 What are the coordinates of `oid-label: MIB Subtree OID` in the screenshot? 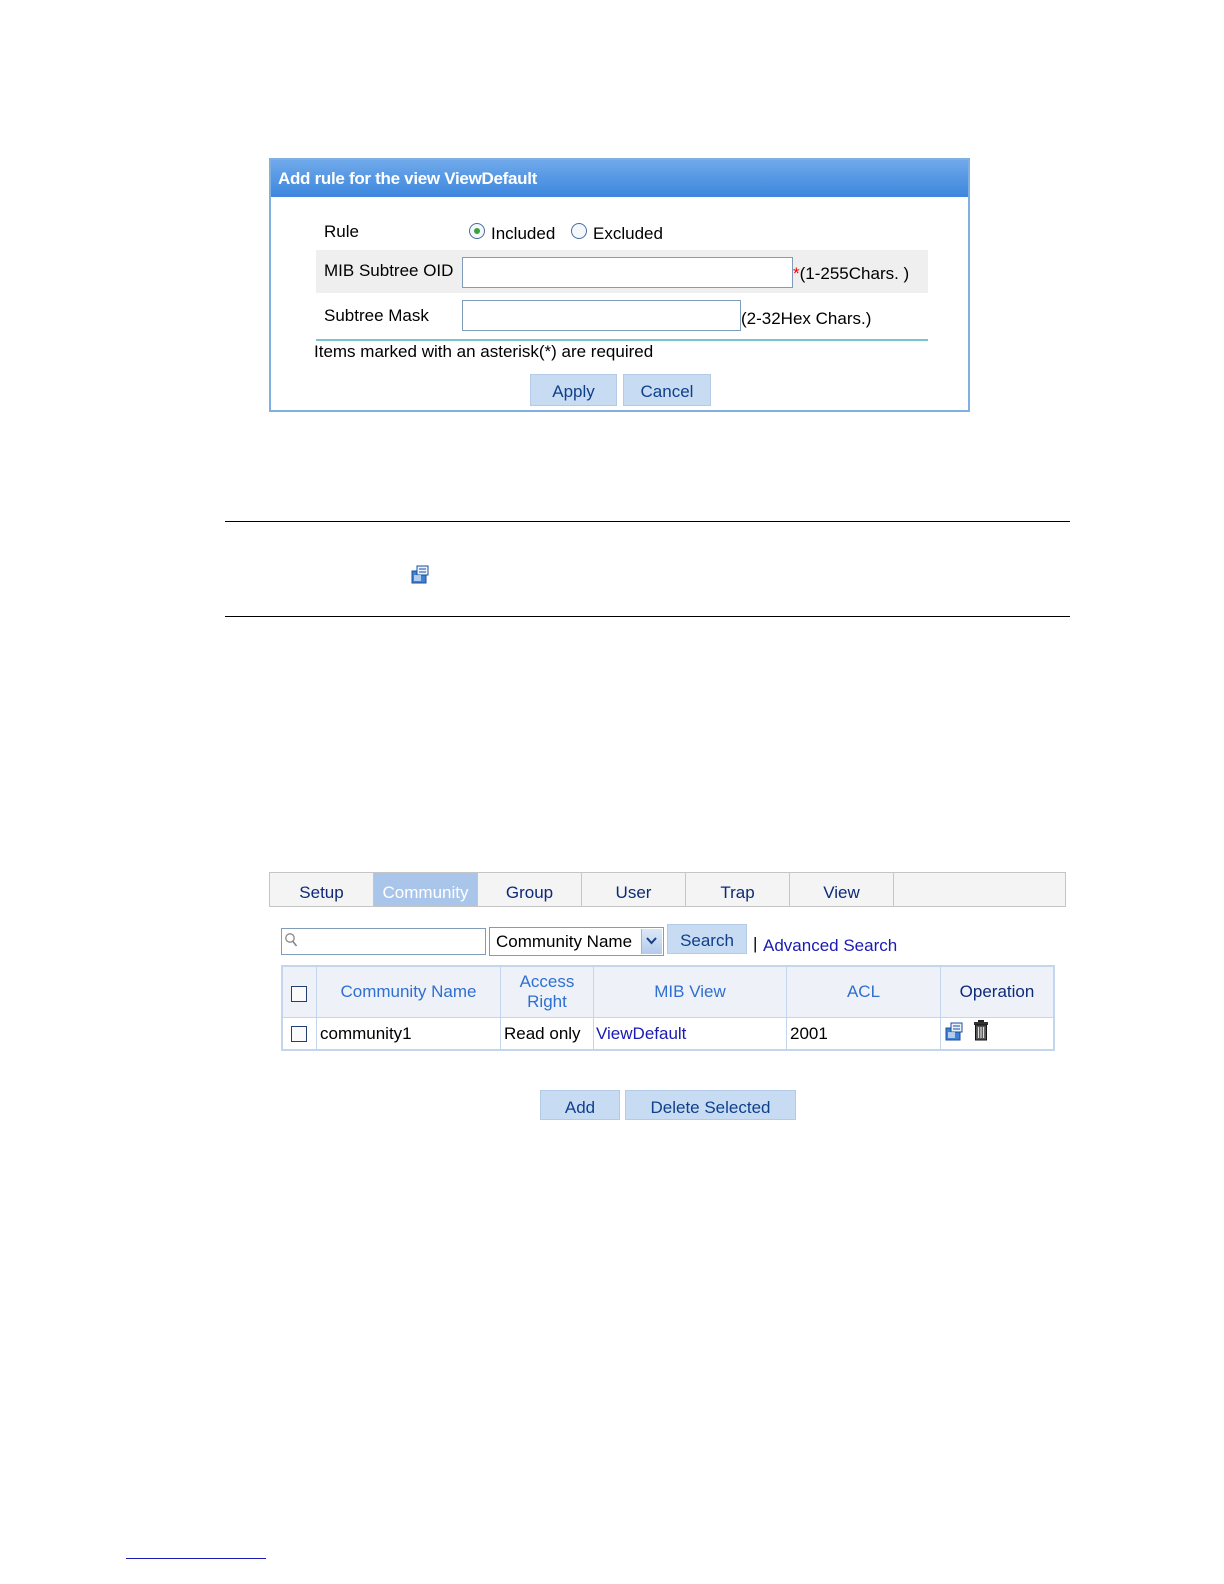 It's located at (389, 270).